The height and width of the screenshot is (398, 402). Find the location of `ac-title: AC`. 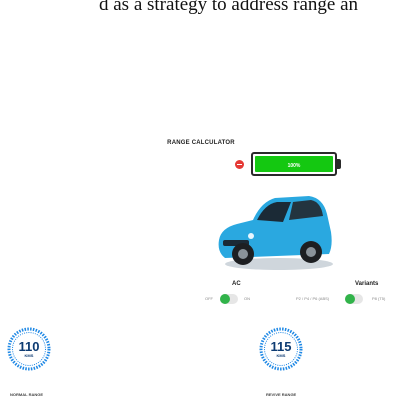

ac-title: AC is located at coordinates (236, 284).